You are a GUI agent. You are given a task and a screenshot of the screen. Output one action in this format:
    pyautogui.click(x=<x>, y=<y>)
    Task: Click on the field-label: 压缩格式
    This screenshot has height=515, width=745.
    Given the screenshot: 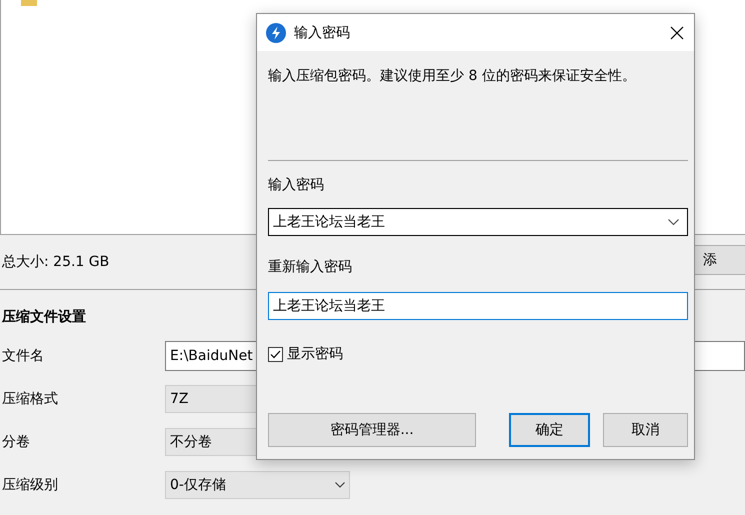 What is the action you would take?
    pyautogui.click(x=30, y=399)
    